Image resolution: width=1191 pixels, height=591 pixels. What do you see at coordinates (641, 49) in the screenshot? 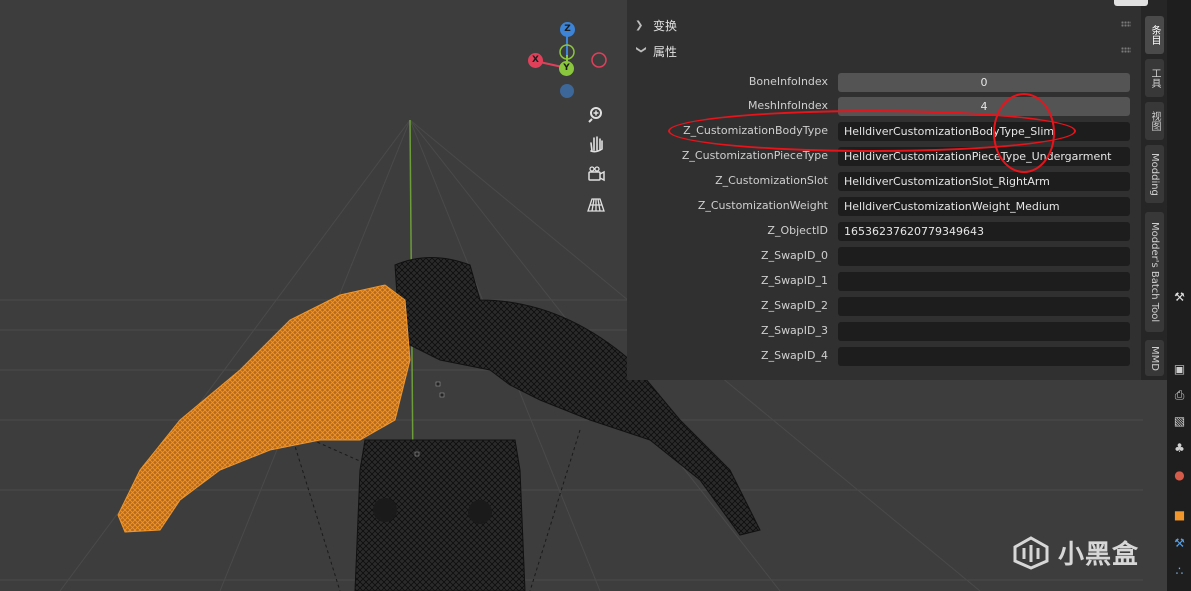
I see `chevron-down-icon: ❯` at bounding box center [641, 49].